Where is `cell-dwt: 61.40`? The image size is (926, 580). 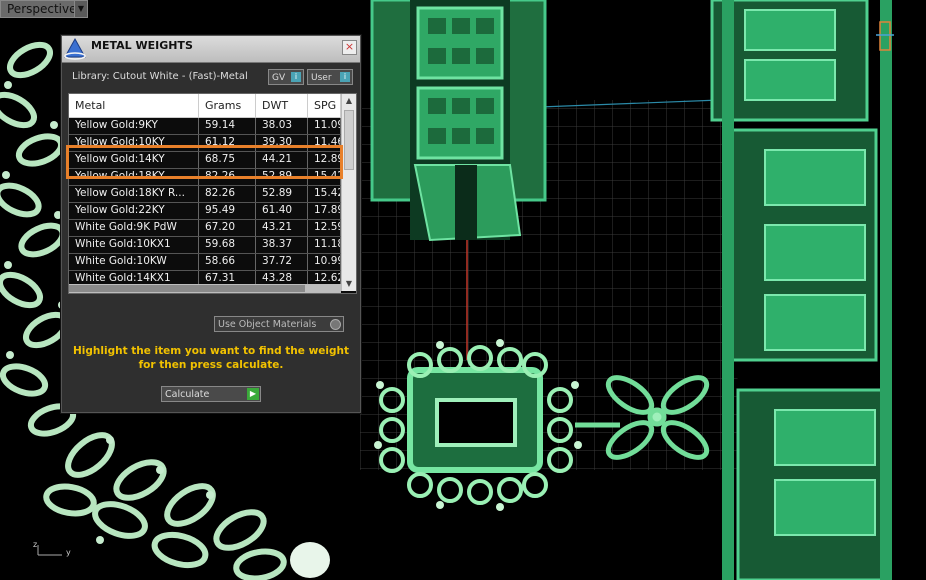 cell-dwt: 61.40 is located at coordinates (282, 211).